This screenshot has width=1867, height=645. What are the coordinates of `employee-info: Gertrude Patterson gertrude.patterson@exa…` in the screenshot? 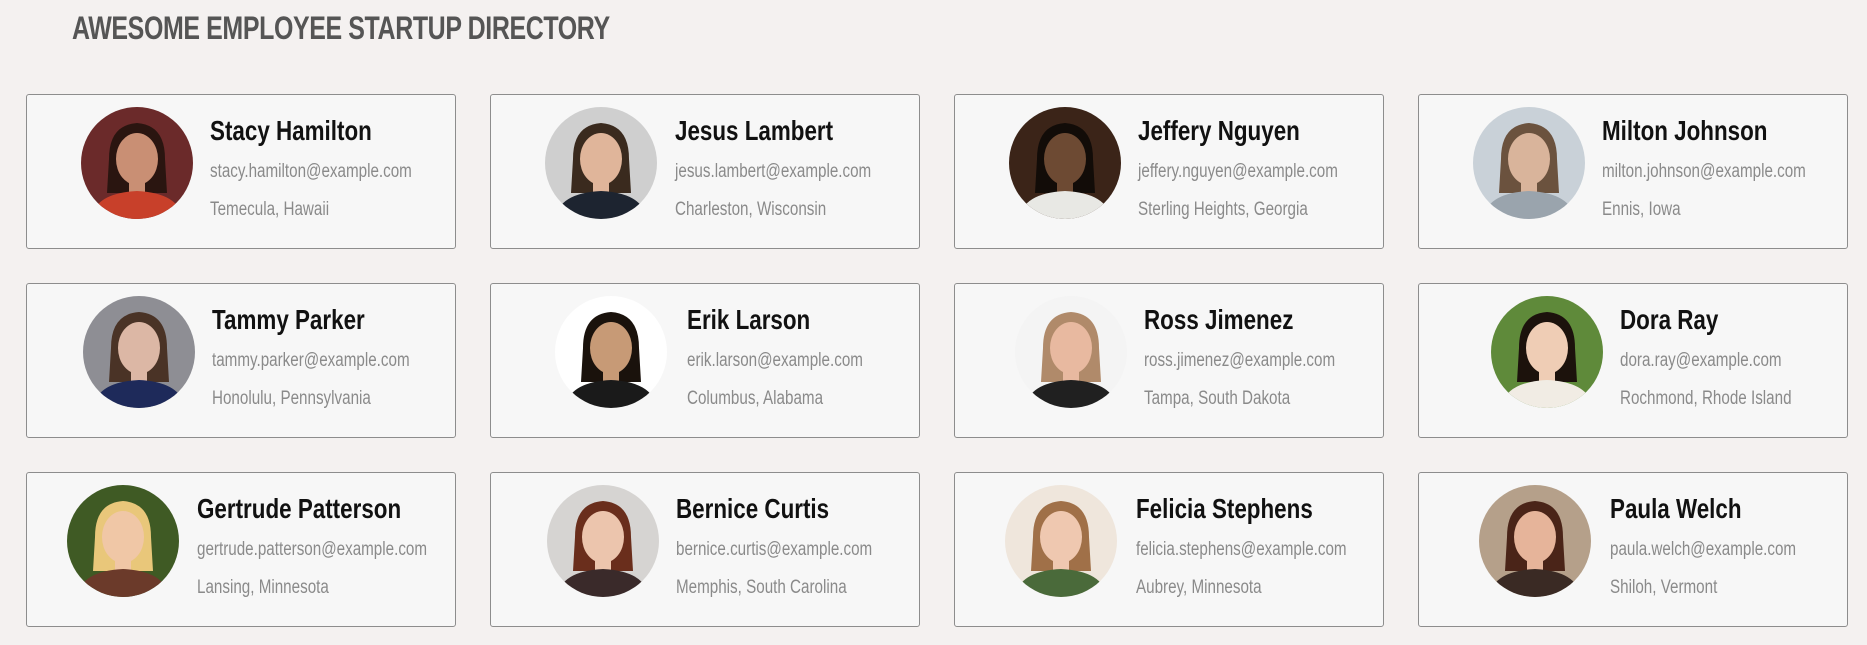 It's located at (326, 546).